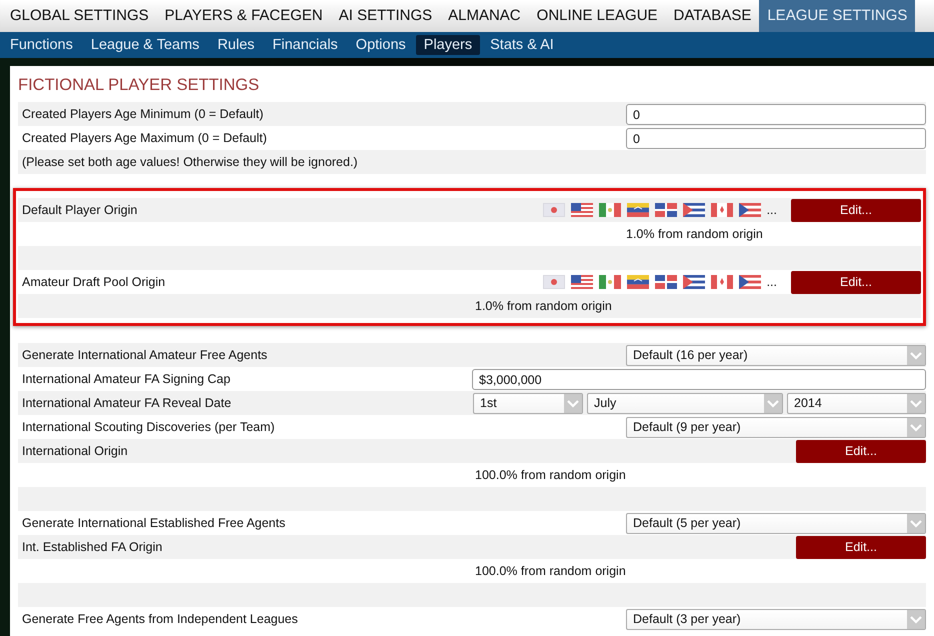  I want to click on setting-label: Created Players Age Minimum (0 = Default), so click(143, 114).